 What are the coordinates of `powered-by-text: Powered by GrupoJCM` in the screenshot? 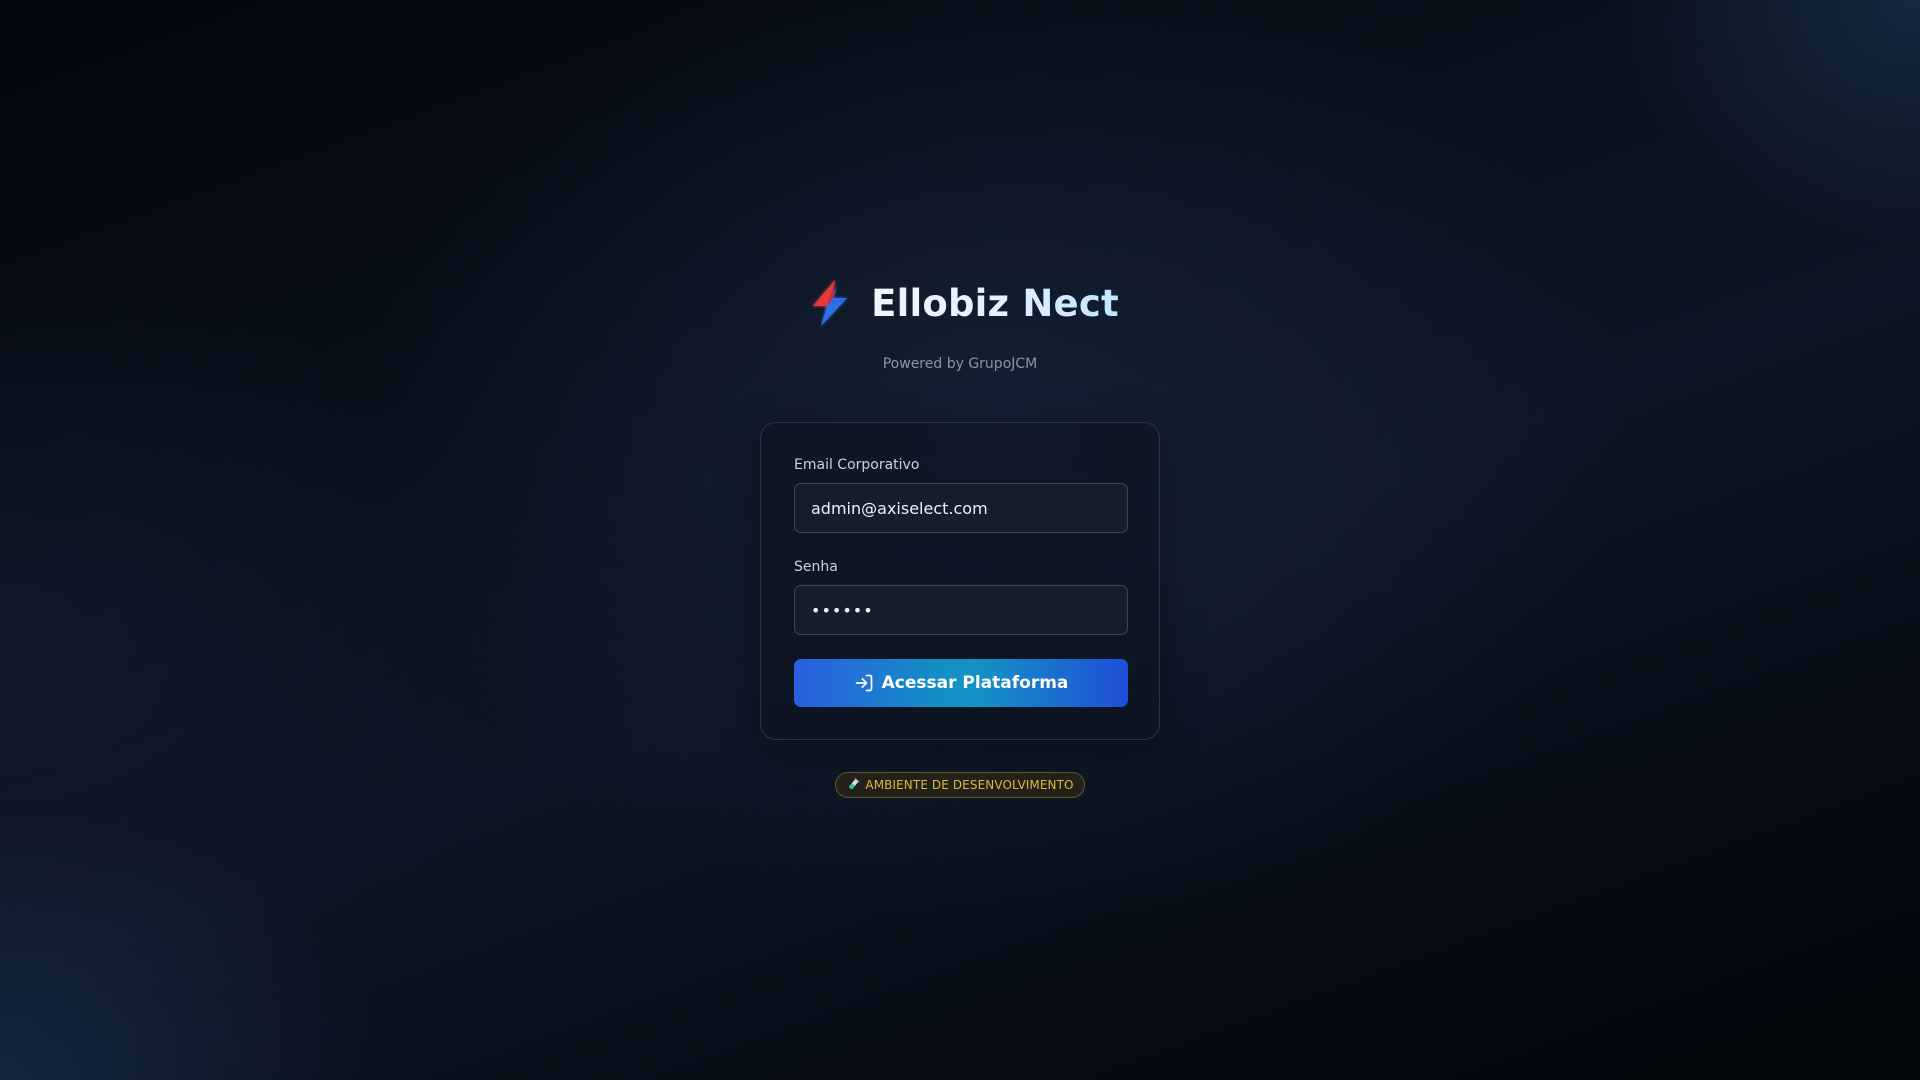 It's located at (960, 364).